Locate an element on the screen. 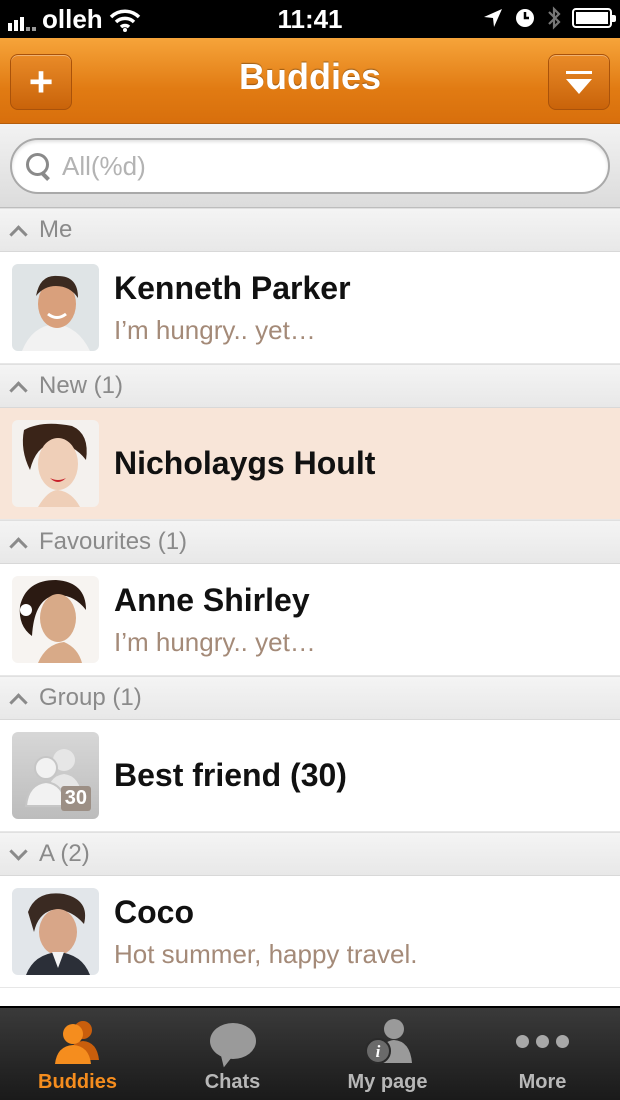  section-header-a: A (2) is located at coordinates (310, 854).